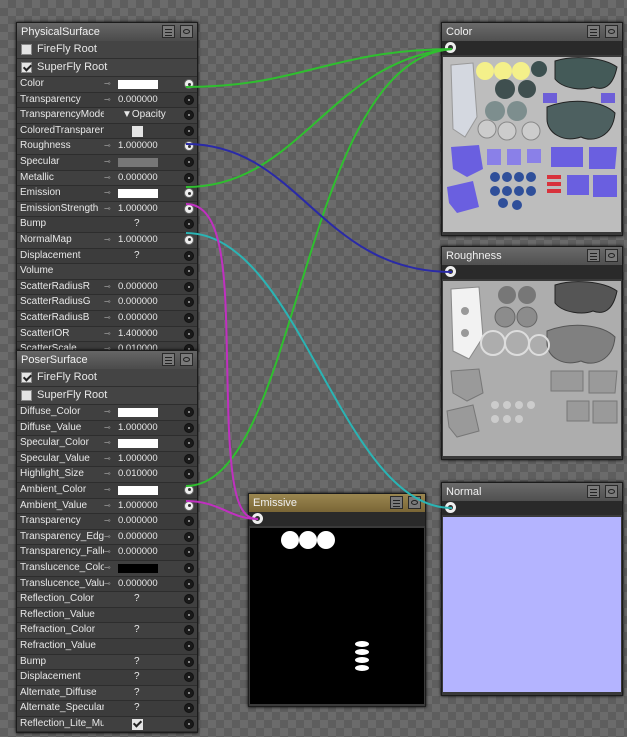 This screenshot has width=627, height=737. I want to click on roughness-image-node: Roughness, so click(532, 353).